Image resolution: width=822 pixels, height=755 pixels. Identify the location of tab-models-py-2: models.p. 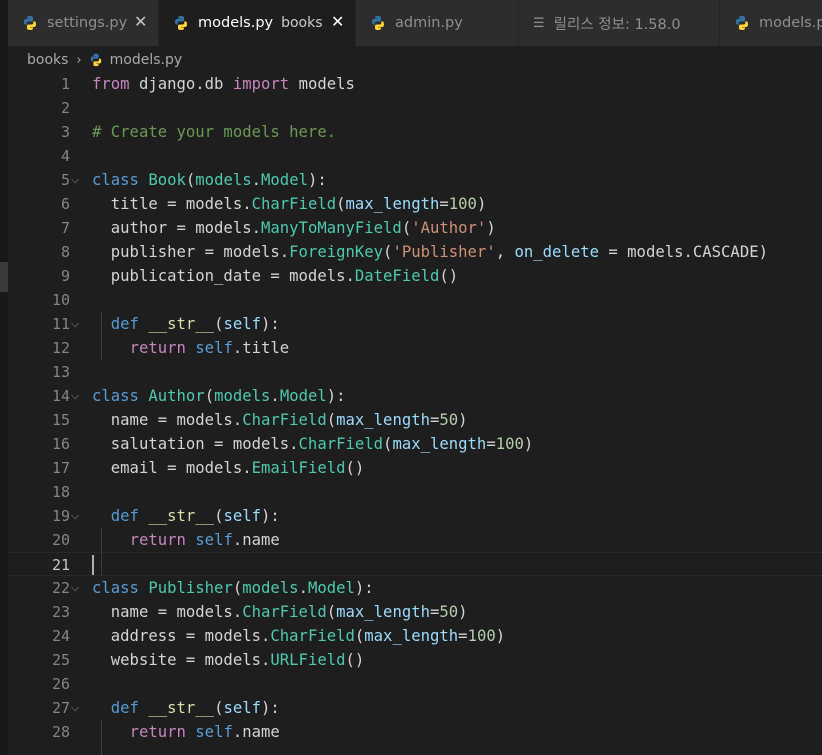
(771, 23).